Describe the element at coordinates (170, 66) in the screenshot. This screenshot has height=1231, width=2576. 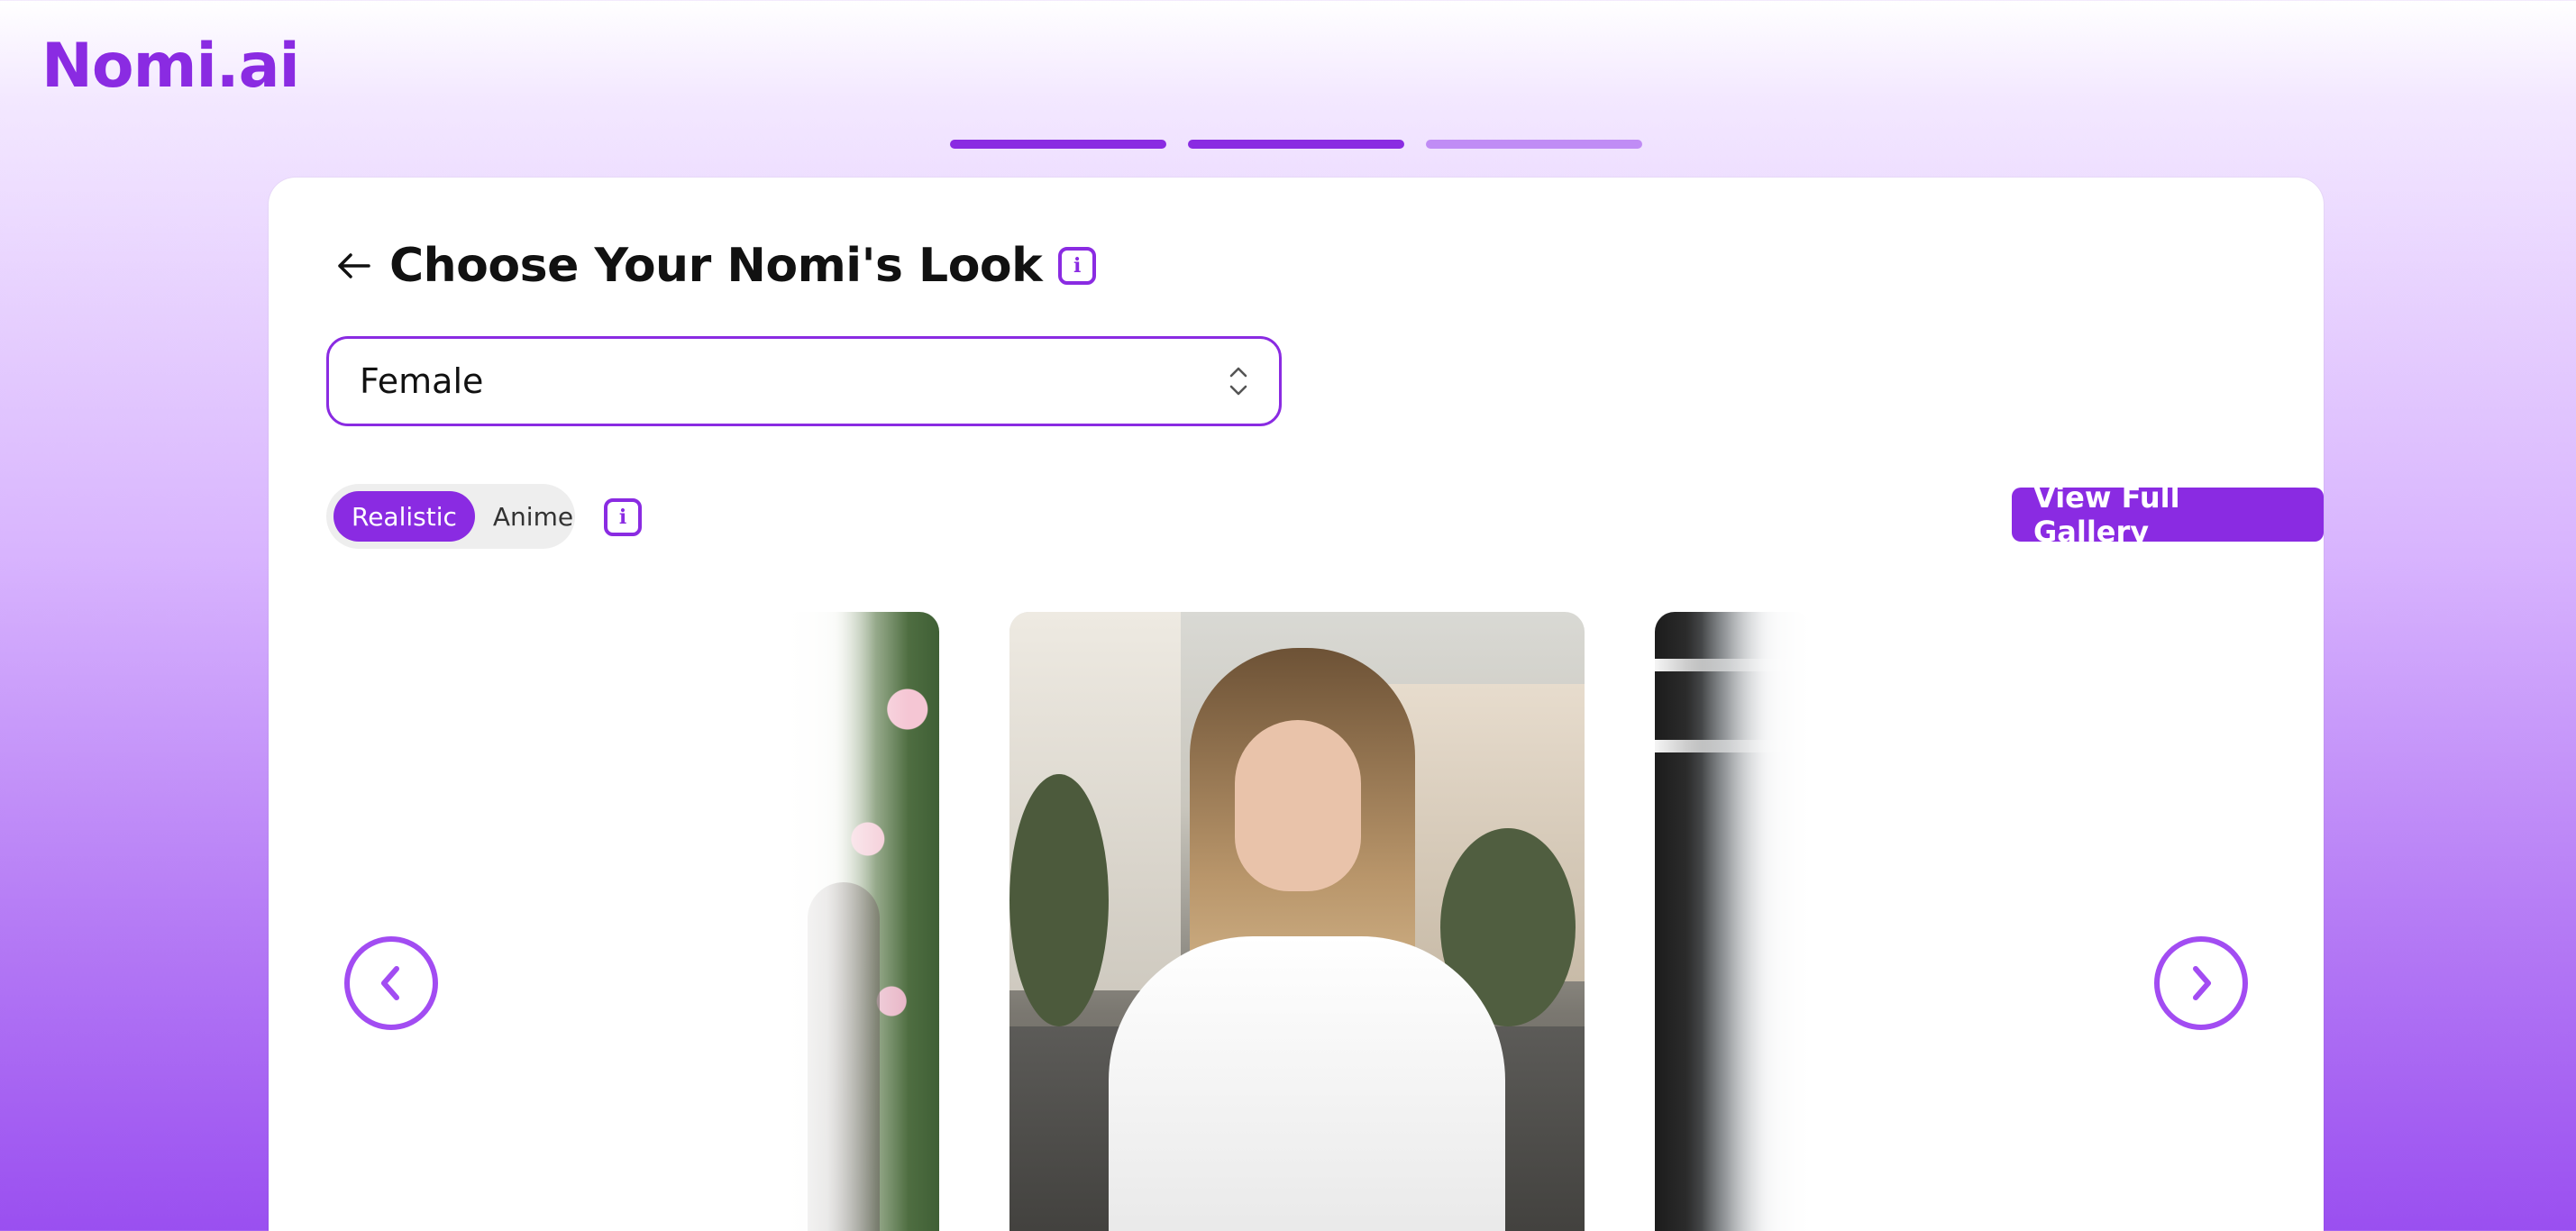
I see `logo: Nomi.ai` at that location.